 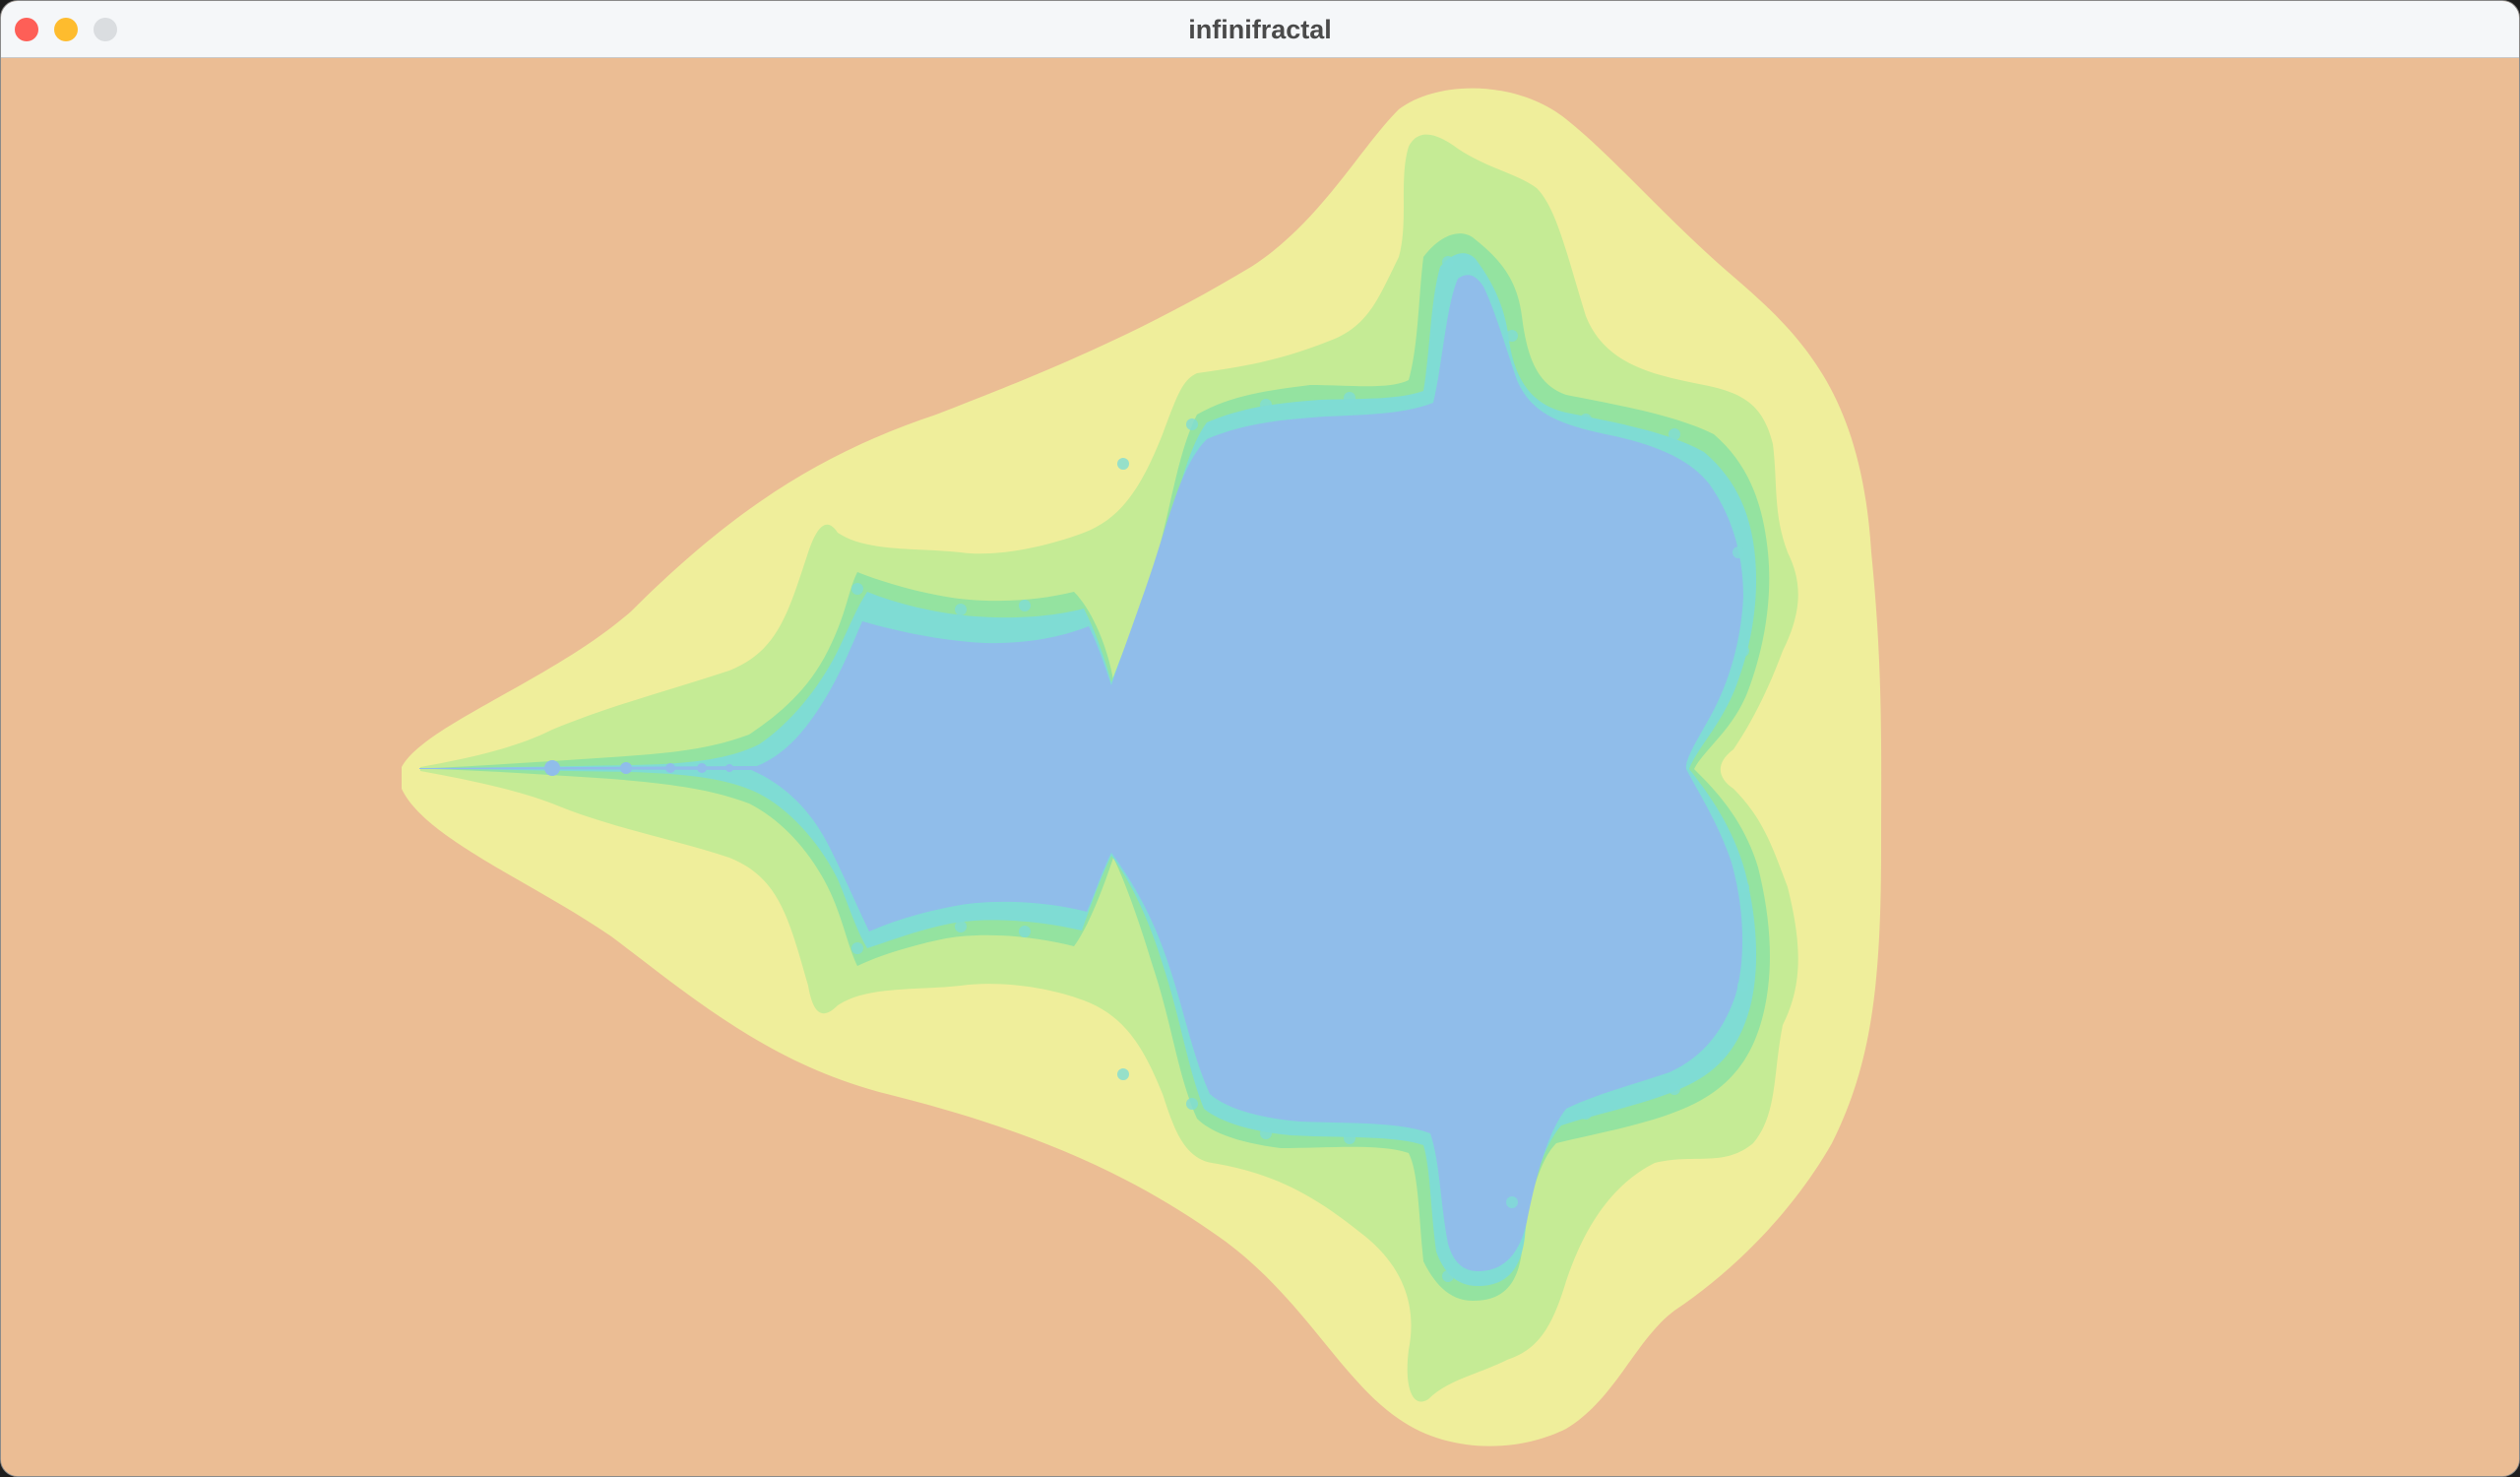 I want to click on title-bar: infinifractal, so click(x=1260, y=30).